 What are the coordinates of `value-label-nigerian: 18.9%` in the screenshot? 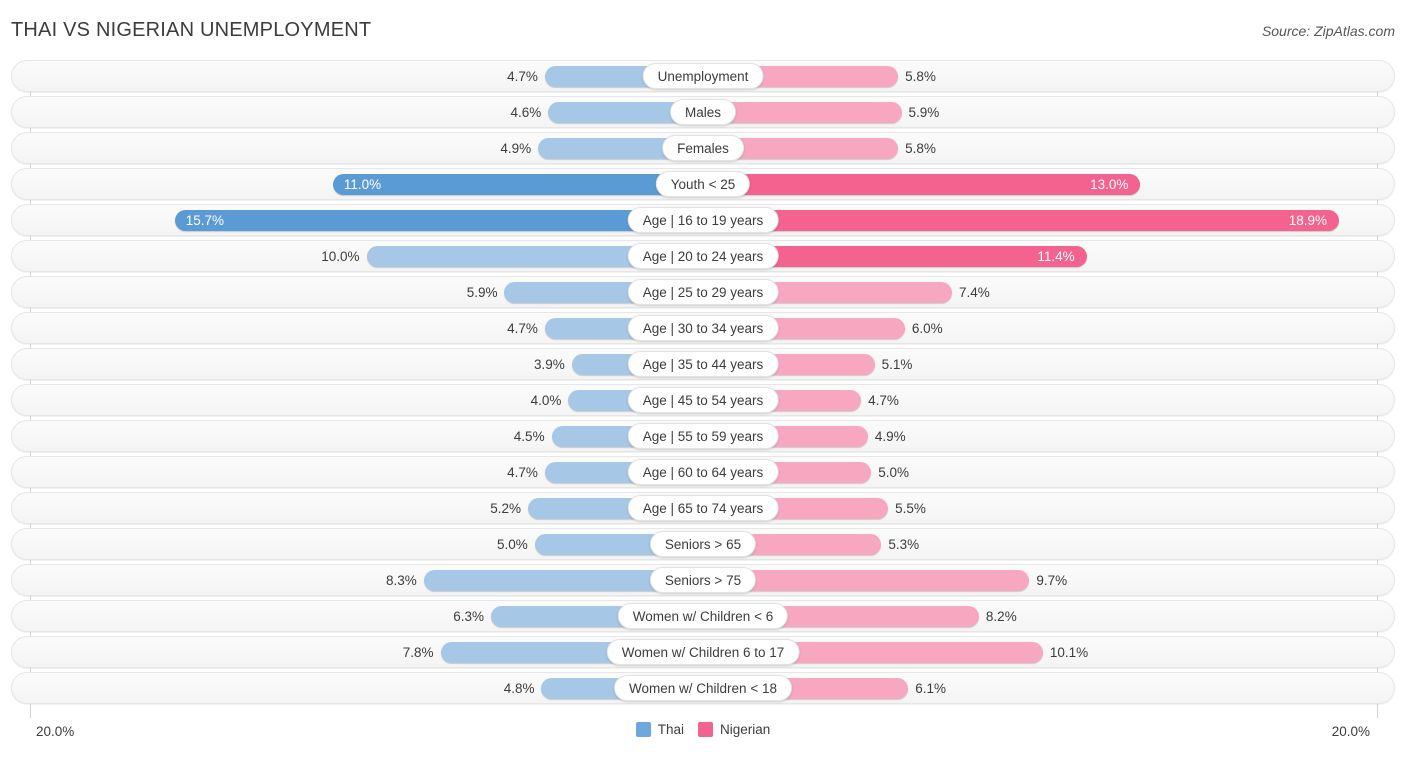 It's located at (1307, 220).